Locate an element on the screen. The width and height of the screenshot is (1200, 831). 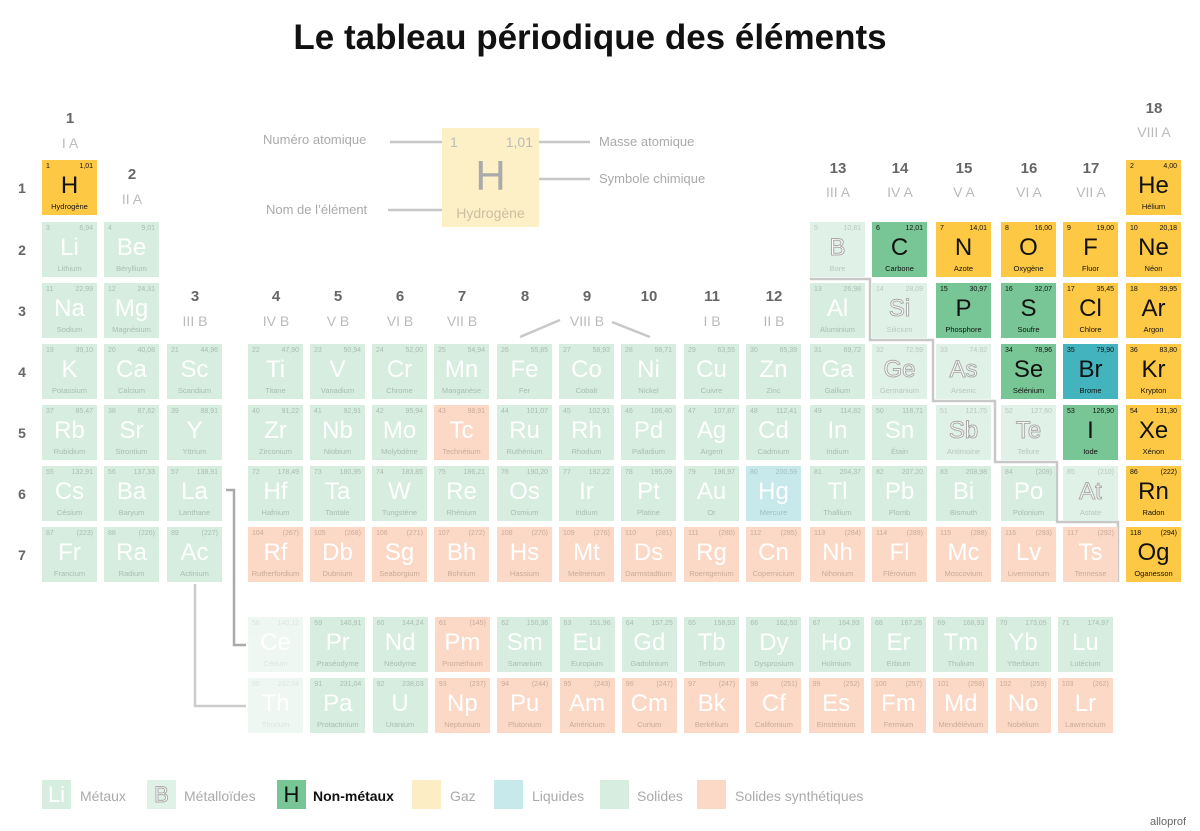
element-samarium: 62 150,36 Sm Samarium is located at coordinates (525, 644).